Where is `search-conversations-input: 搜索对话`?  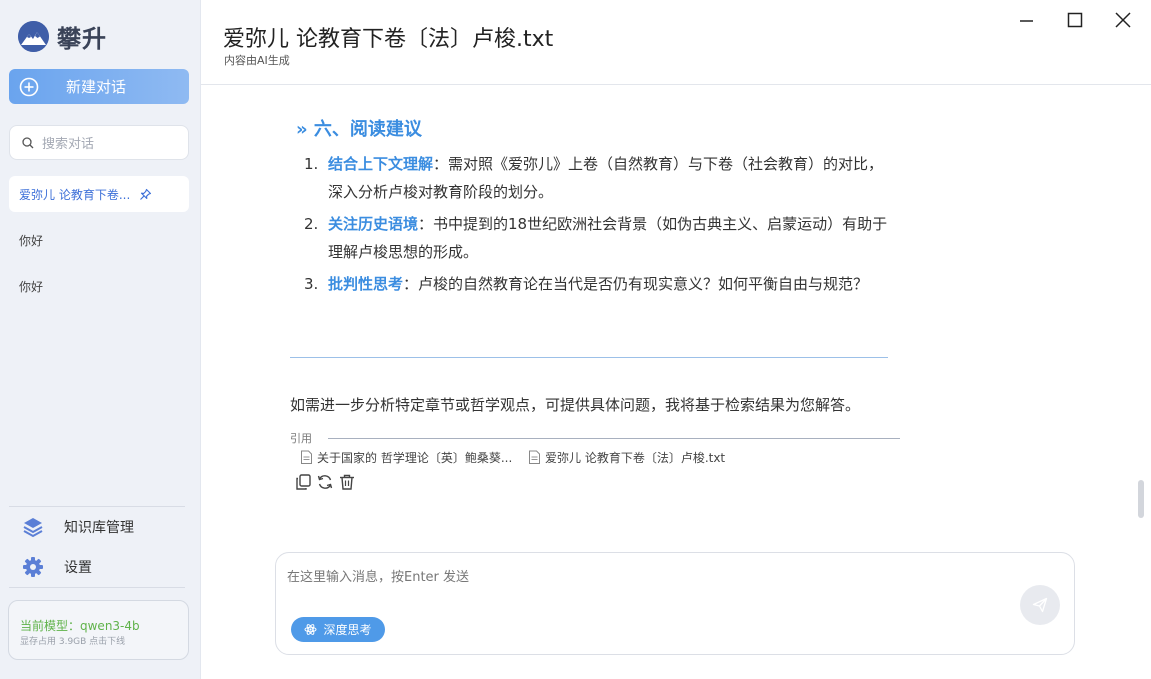
search-conversations-input: 搜索对话 is located at coordinates (99, 142).